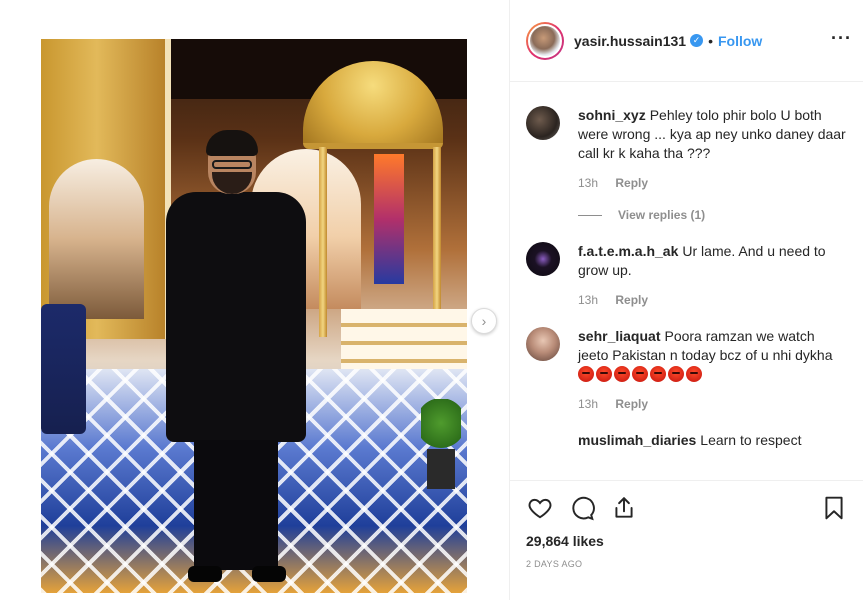 The image size is (863, 600). I want to click on comment-username: sohni_xyz, so click(612, 115).